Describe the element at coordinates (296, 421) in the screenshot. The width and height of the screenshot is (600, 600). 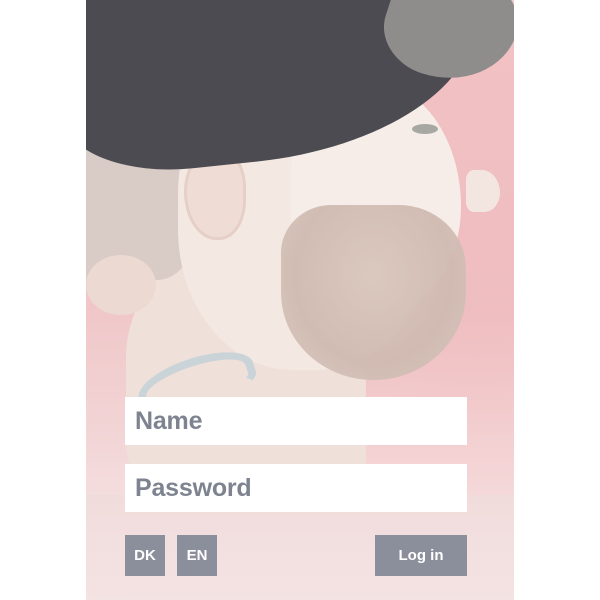
I see `name-input: Name` at that location.